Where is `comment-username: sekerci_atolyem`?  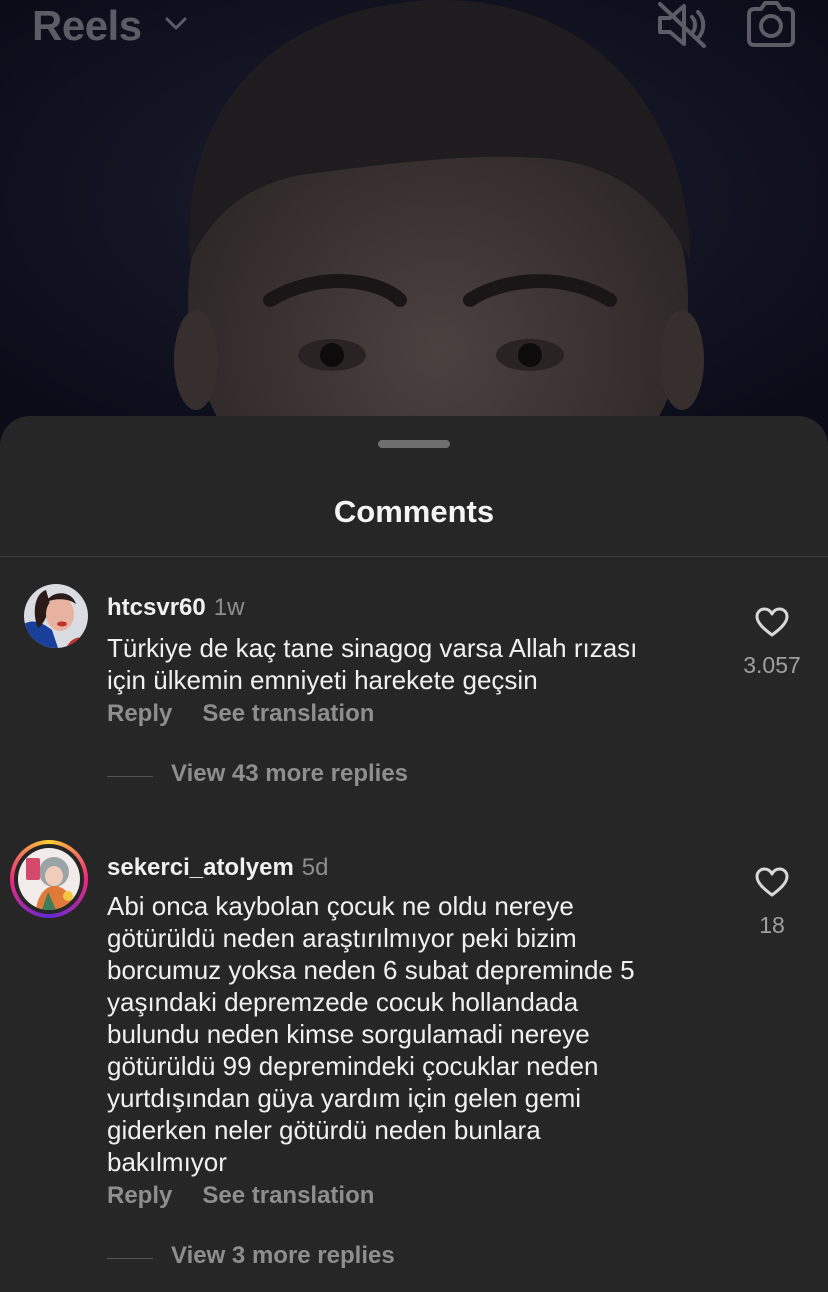
comment-username: sekerci_atolyem is located at coordinates (200, 867).